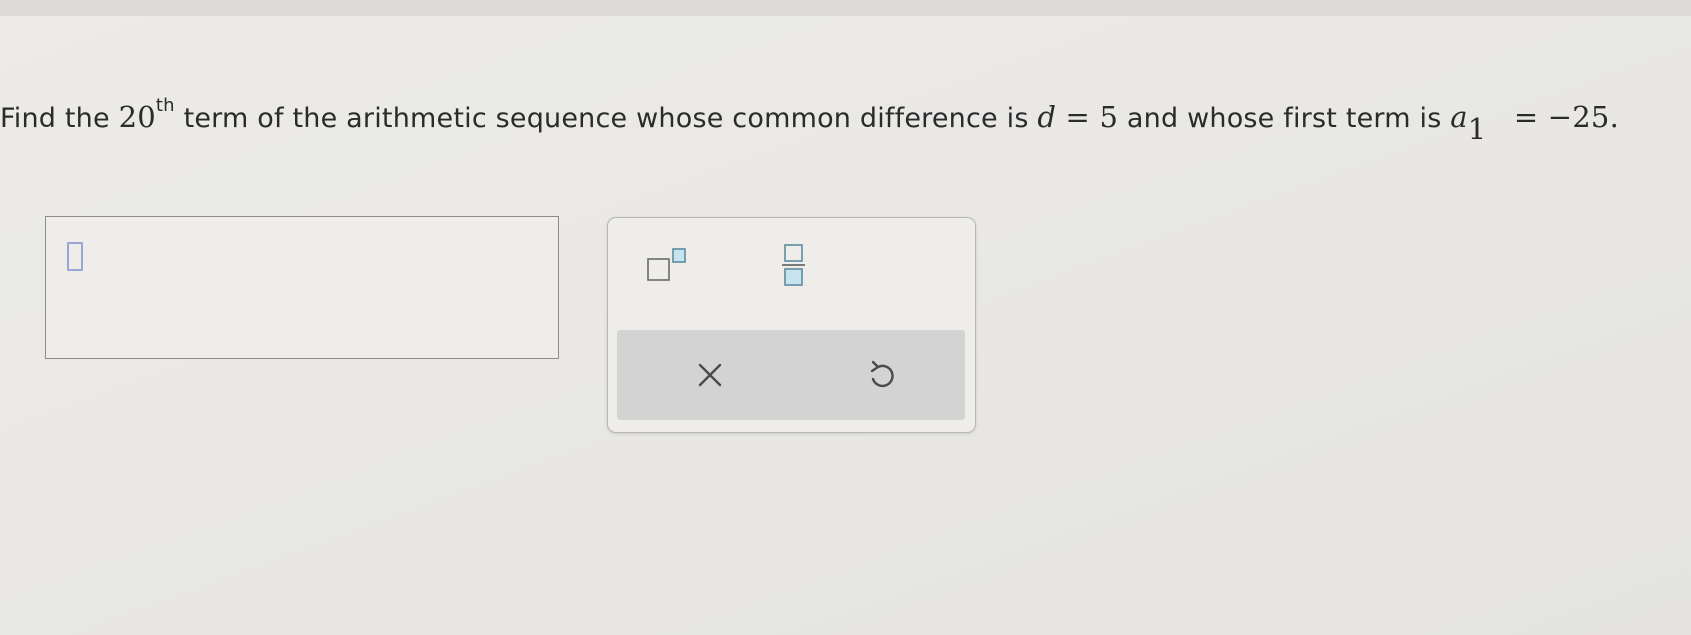  Describe the element at coordinates (791, 325) in the screenshot. I see `math-keypad` at that location.